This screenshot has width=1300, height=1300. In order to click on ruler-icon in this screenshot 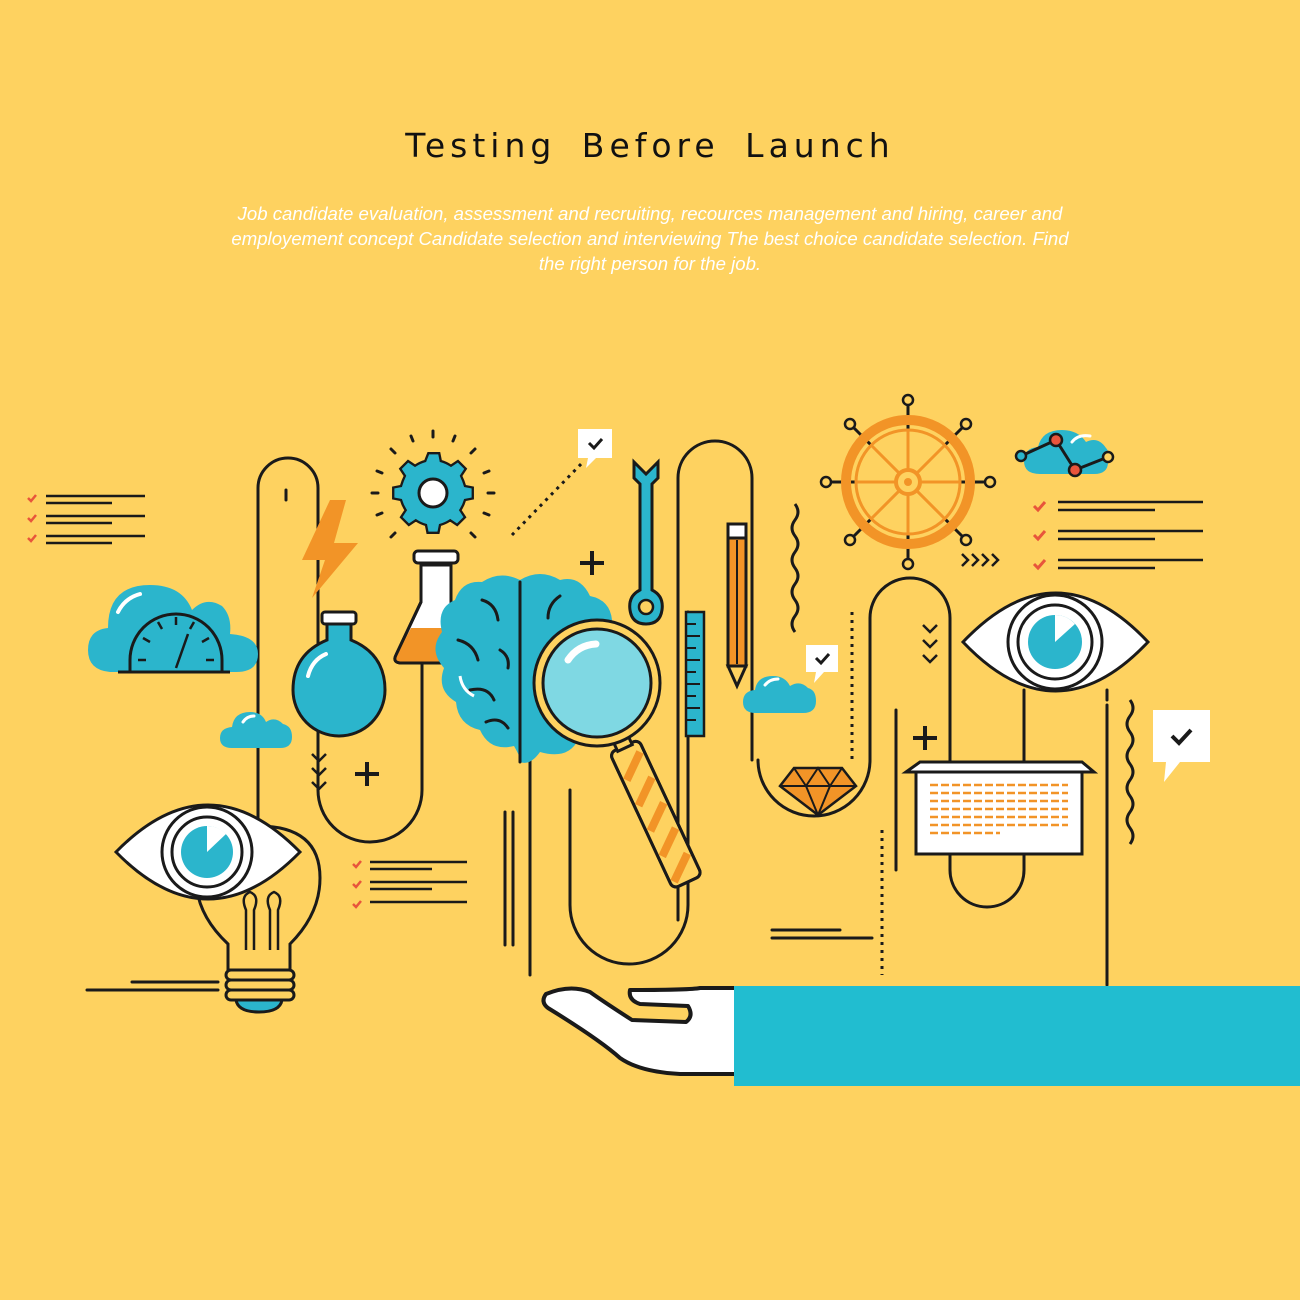, I will do `click(695, 674)`.